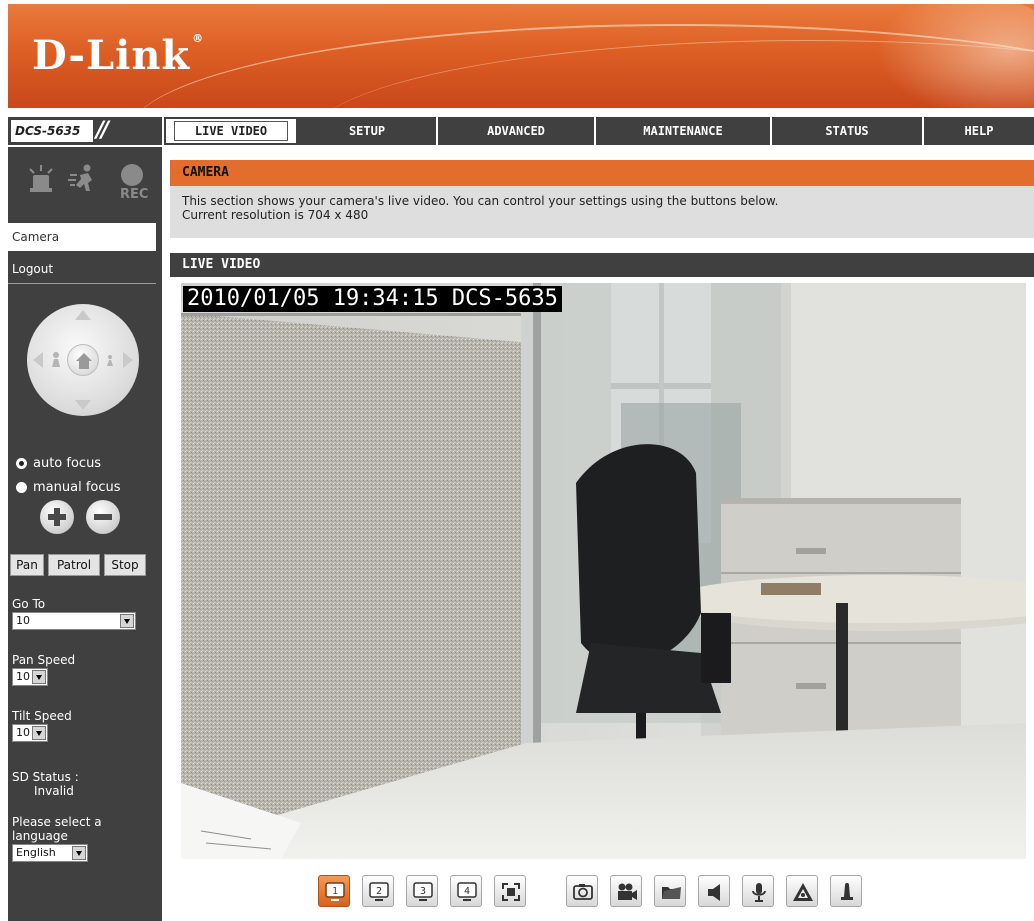 The width and height of the screenshot is (1034, 921). Describe the element at coordinates (521, 56) in the screenshot. I see `header-banner: D-Link ®` at that location.